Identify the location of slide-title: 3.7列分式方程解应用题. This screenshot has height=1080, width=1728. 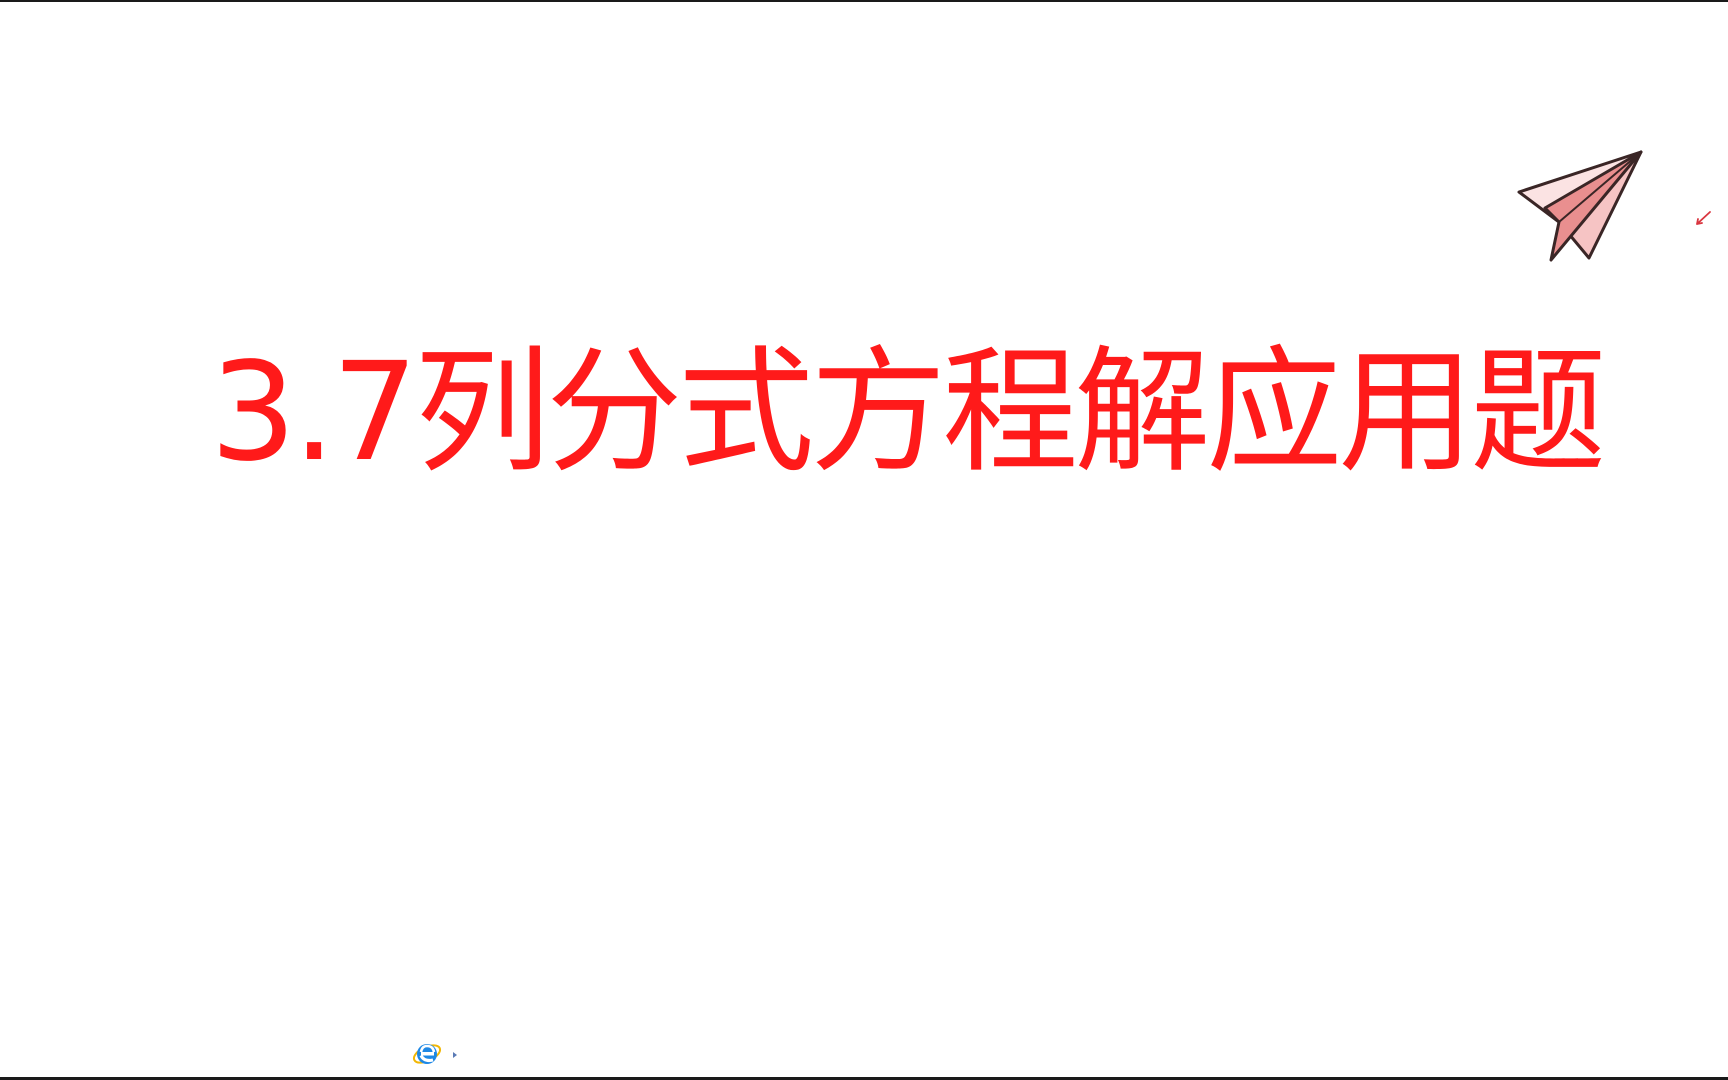
(908, 413).